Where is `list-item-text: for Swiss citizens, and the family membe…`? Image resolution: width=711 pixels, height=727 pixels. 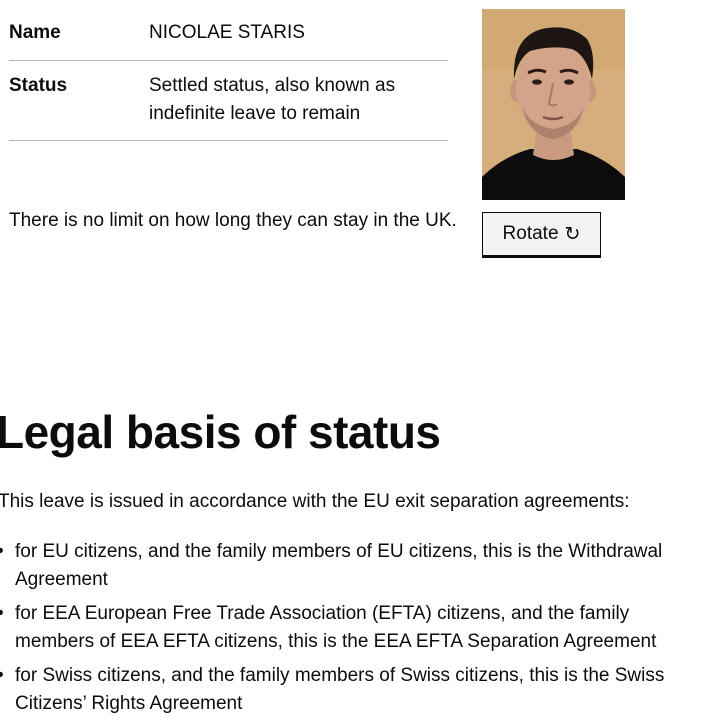
list-item-text: for Swiss citizens, and the family membe… is located at coordinates (340, 689).